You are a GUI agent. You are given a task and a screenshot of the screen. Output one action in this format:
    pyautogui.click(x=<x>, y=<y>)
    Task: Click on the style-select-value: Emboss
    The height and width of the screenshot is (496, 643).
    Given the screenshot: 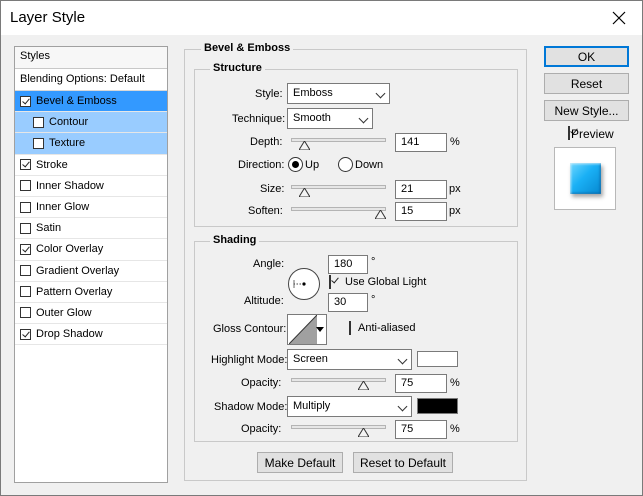 What is the action you would take?
    pyautogui.click(x=313, y=93)
    